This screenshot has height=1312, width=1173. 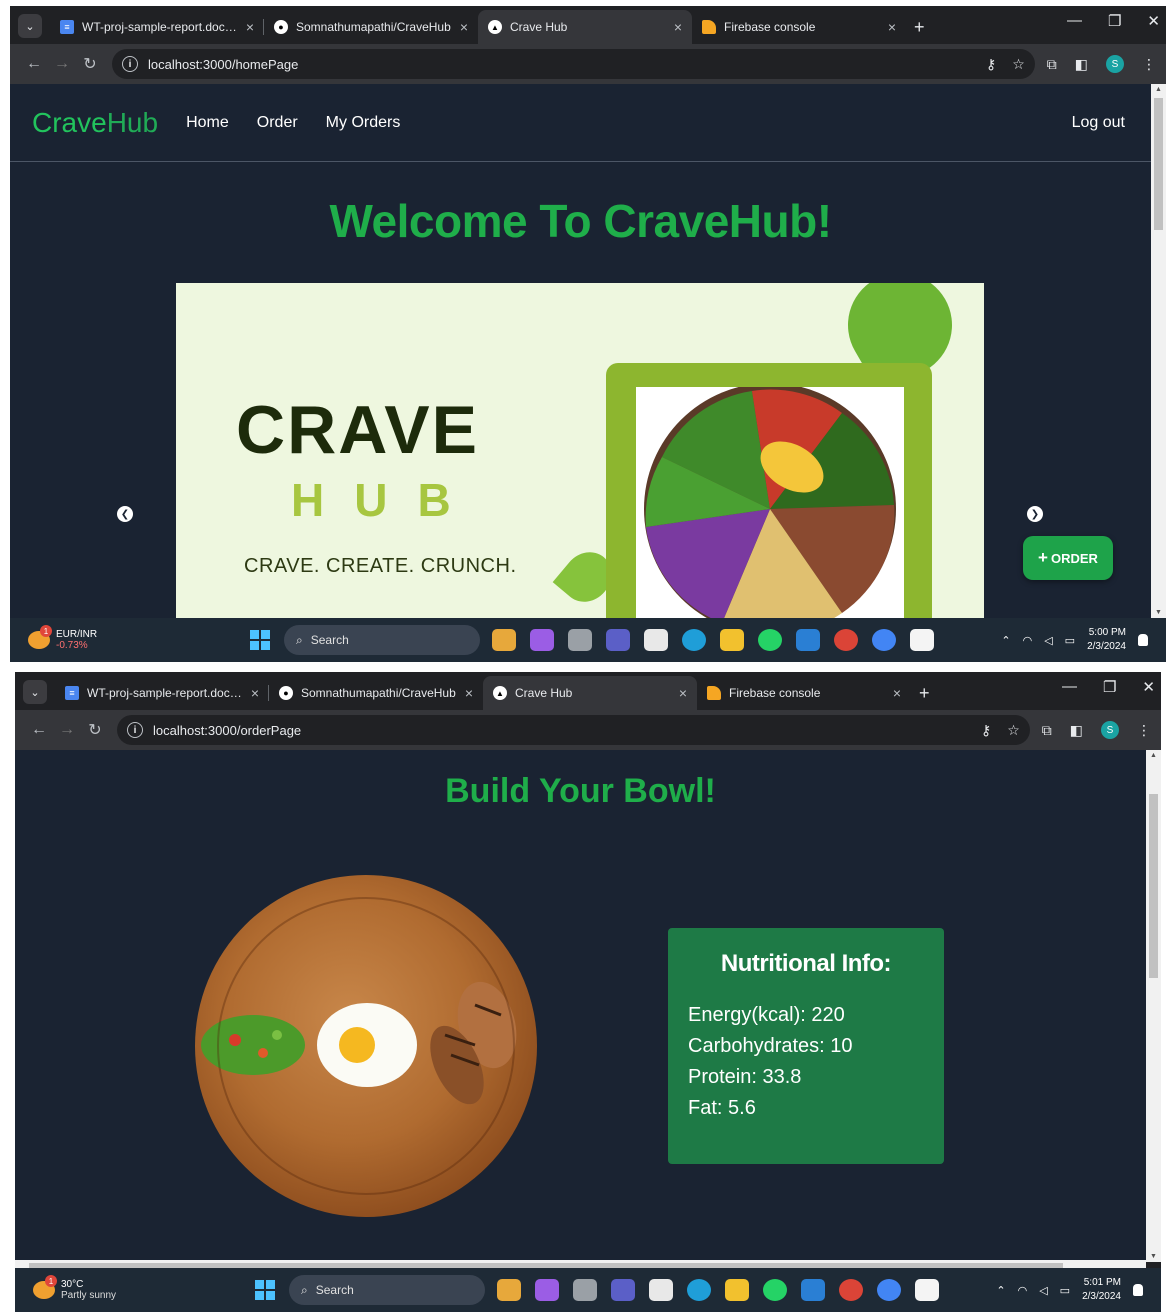 What do you see at coordinates (95, 123) in the screenshot?
I see `brand-logo: CraveHub` at bounding box center [95, 123].